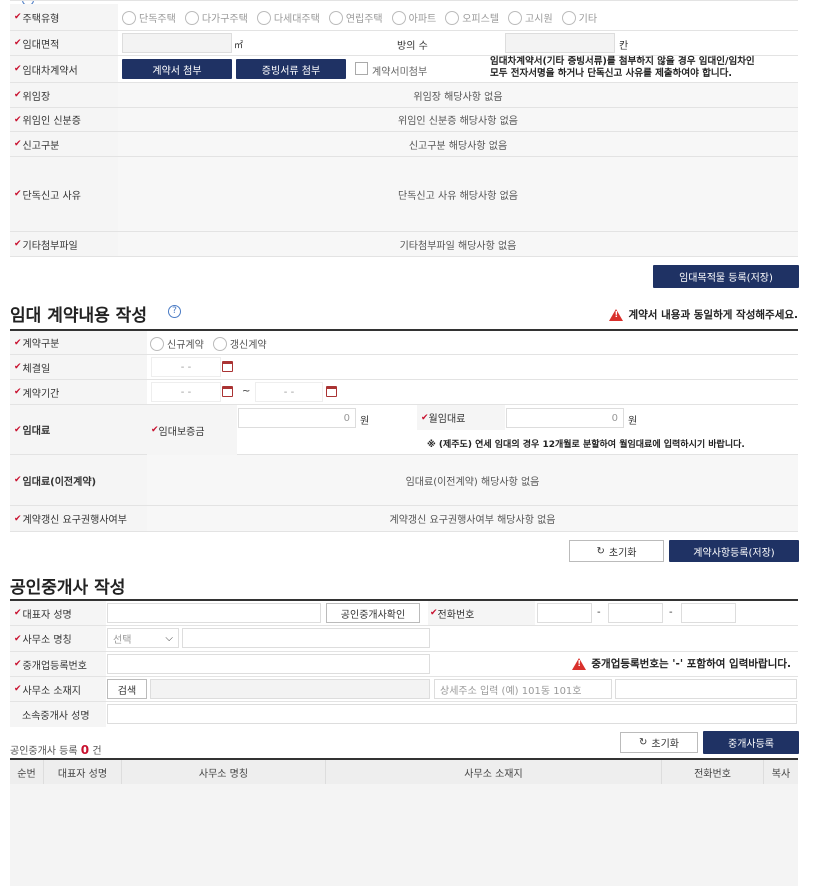 This screenshot has height=886, width=835. What do you see at coordinates (355, 17) in the screenshot?
I see `radio-row-house: 연립주택` at bounding box center [355, 17].